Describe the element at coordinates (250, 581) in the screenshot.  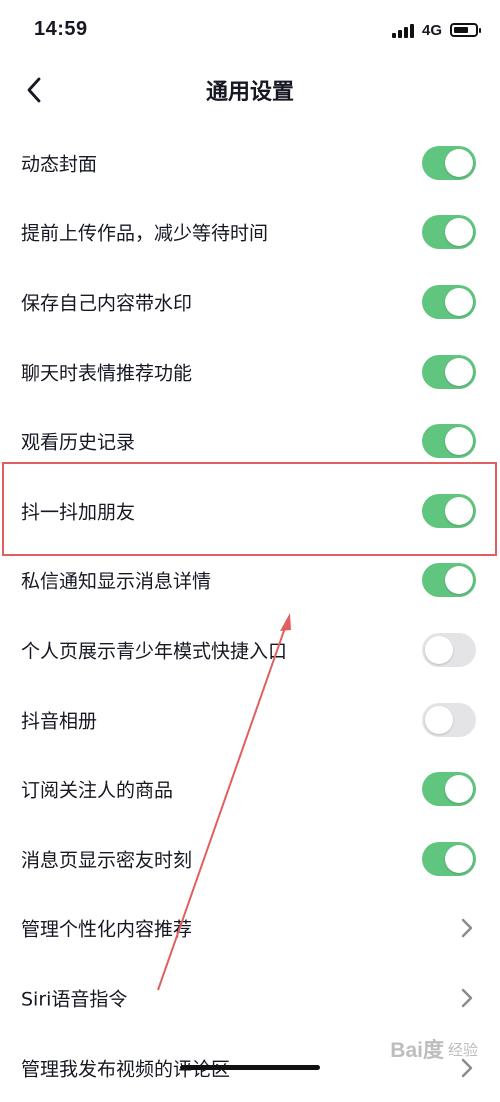
I see `settings-row: 私信通知显示消息详情` at that location.